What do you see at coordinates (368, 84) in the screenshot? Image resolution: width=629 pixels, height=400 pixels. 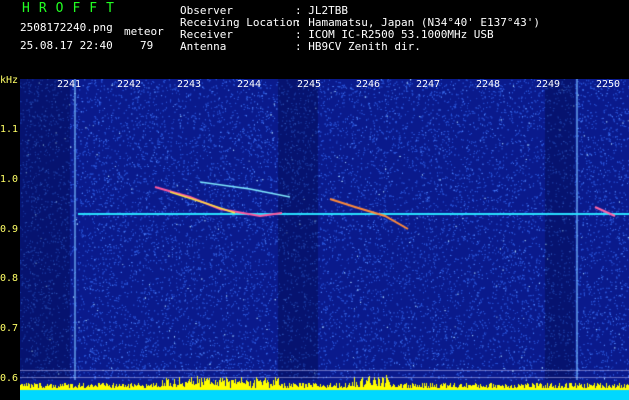 I see `x-tick-2246: 2246` at bounding box center [368, 84].